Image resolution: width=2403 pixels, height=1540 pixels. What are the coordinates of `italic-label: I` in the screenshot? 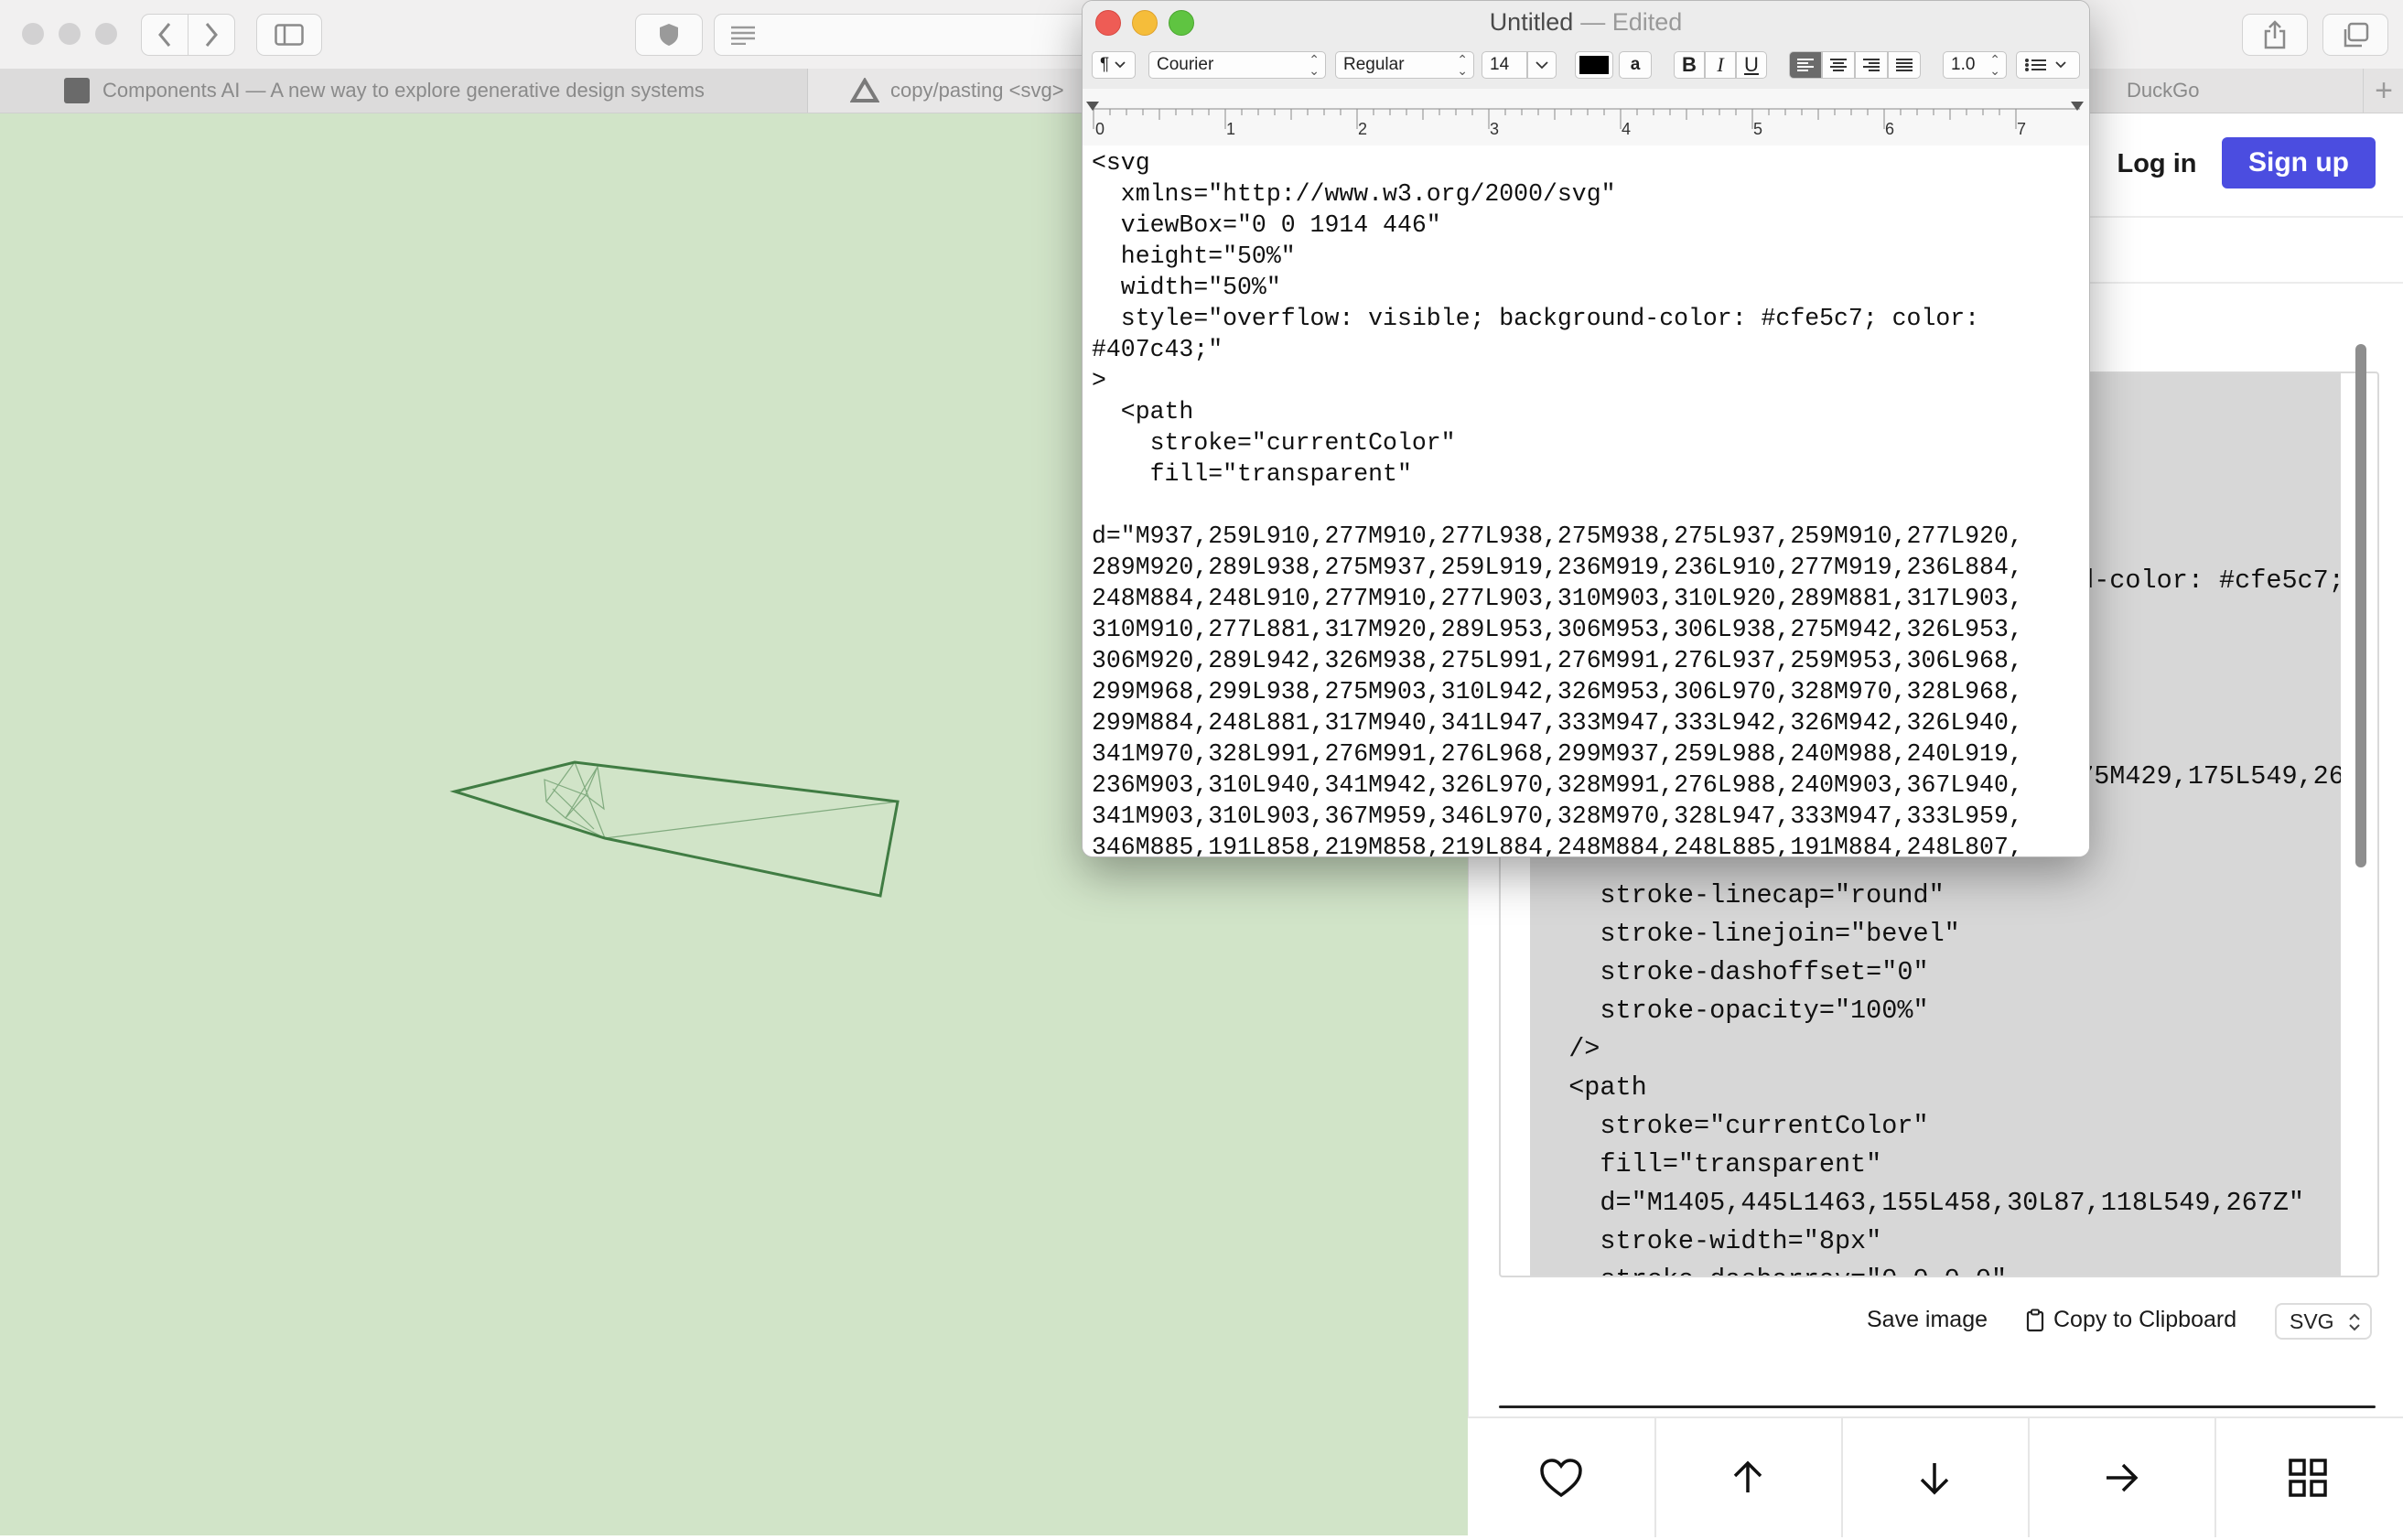 It's located at (1720, 64).